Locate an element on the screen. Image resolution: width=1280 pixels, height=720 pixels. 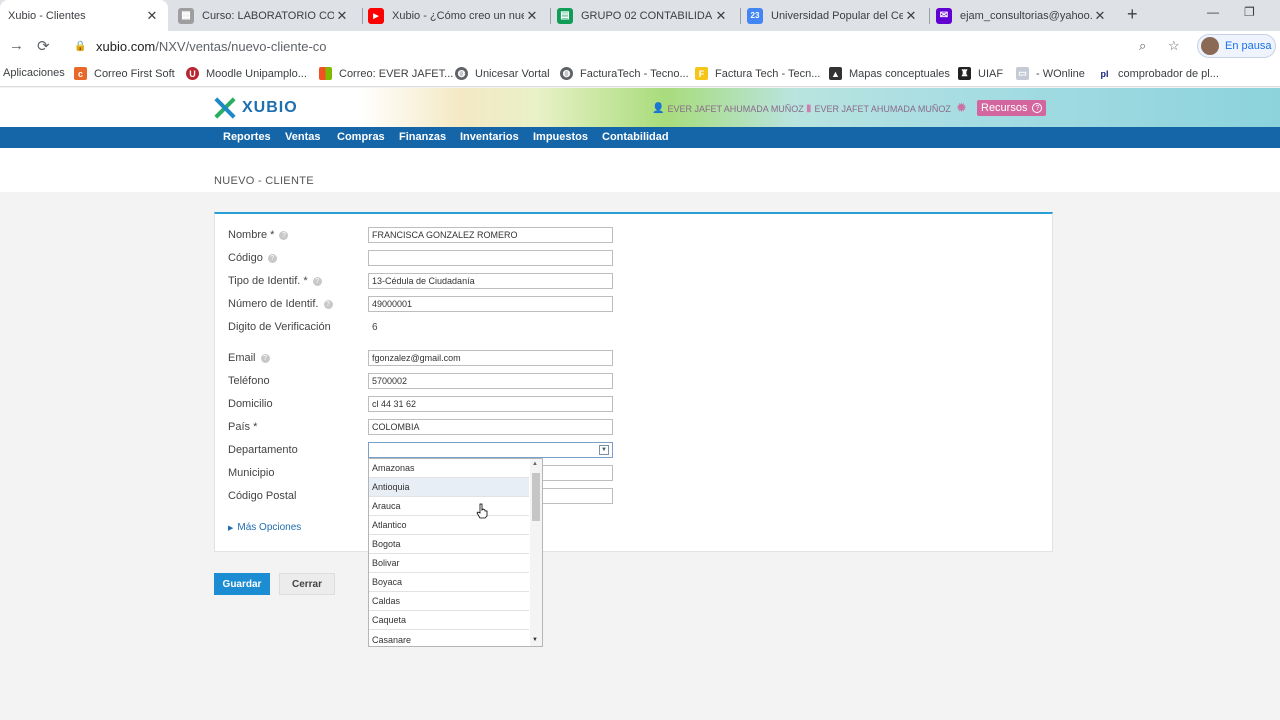
nav-ventas: Ventas is located at coordinates (302, 137).